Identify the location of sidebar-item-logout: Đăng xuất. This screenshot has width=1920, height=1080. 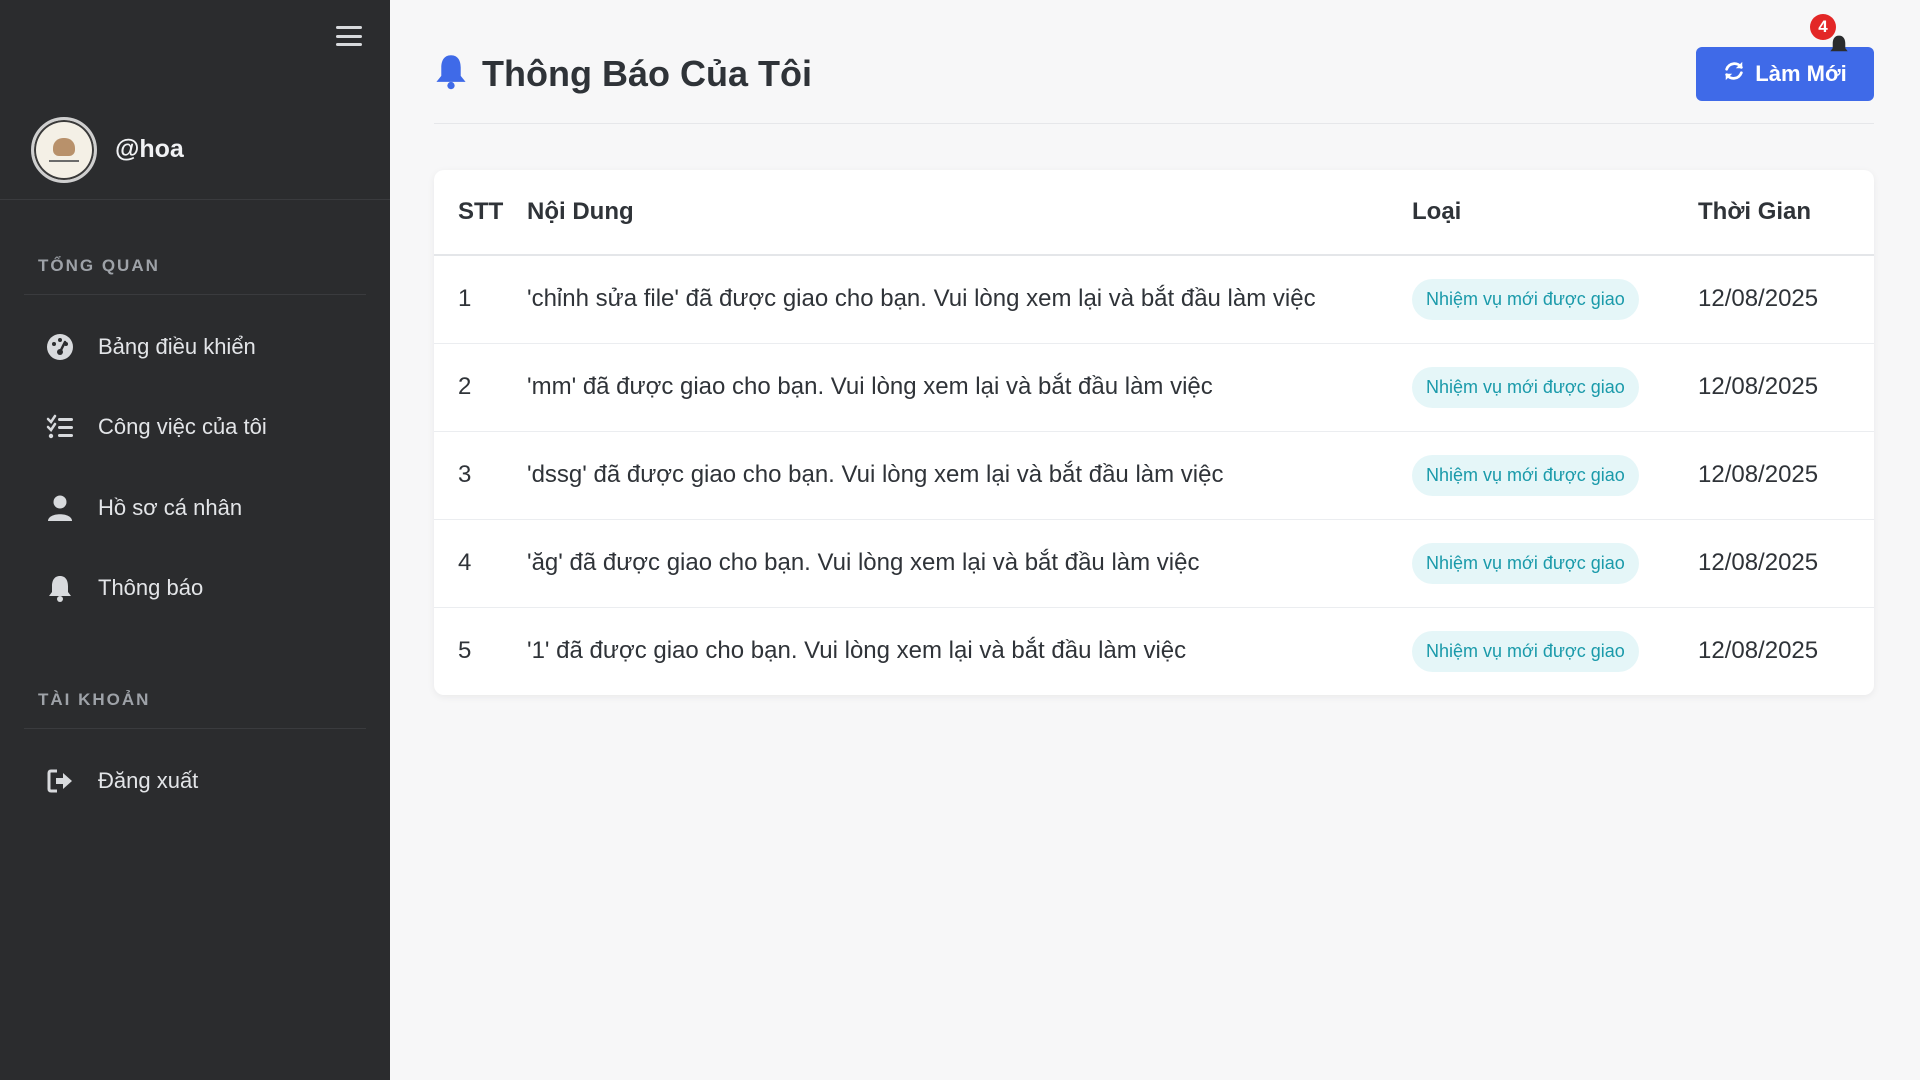
(195, 781).